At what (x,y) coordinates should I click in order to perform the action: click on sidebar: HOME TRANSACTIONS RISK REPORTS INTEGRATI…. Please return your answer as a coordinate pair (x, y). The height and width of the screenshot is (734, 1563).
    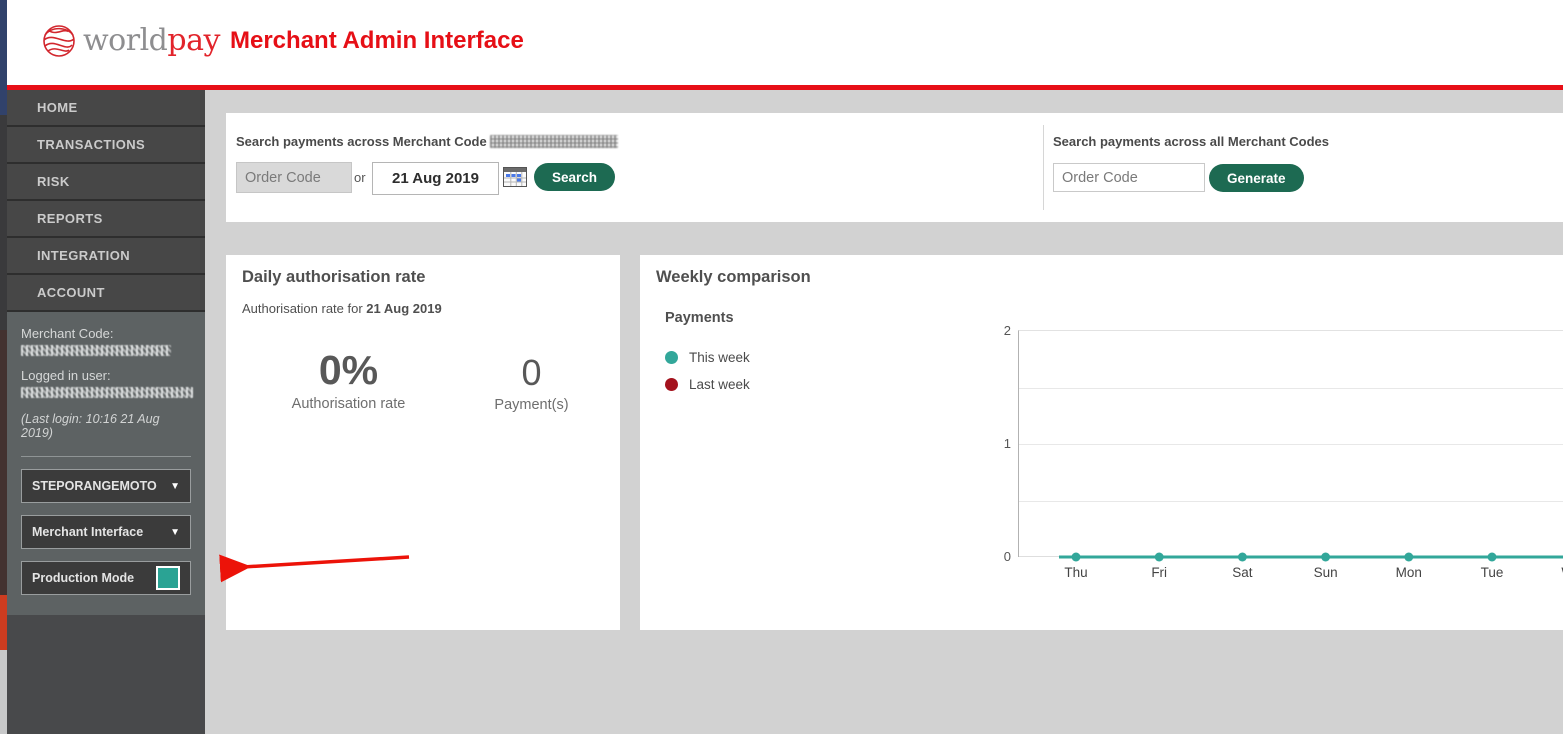
    Looking at the image, I should click on (106, 412).